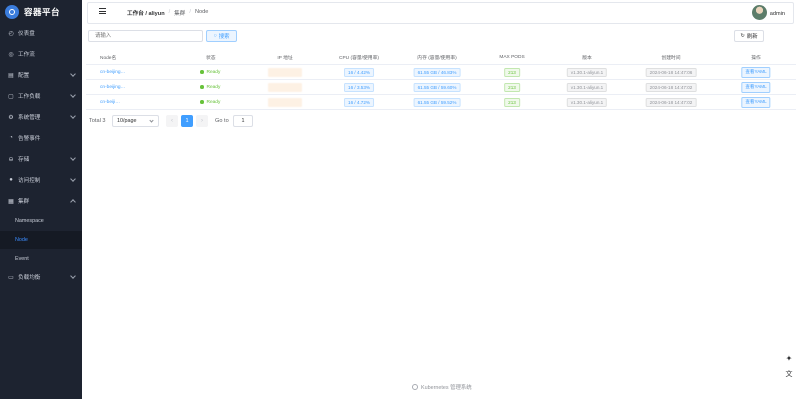 This screenshot has width=800, height=399. I want to click on cpu-tag: 16 / 4.42%, so click(359, 72).